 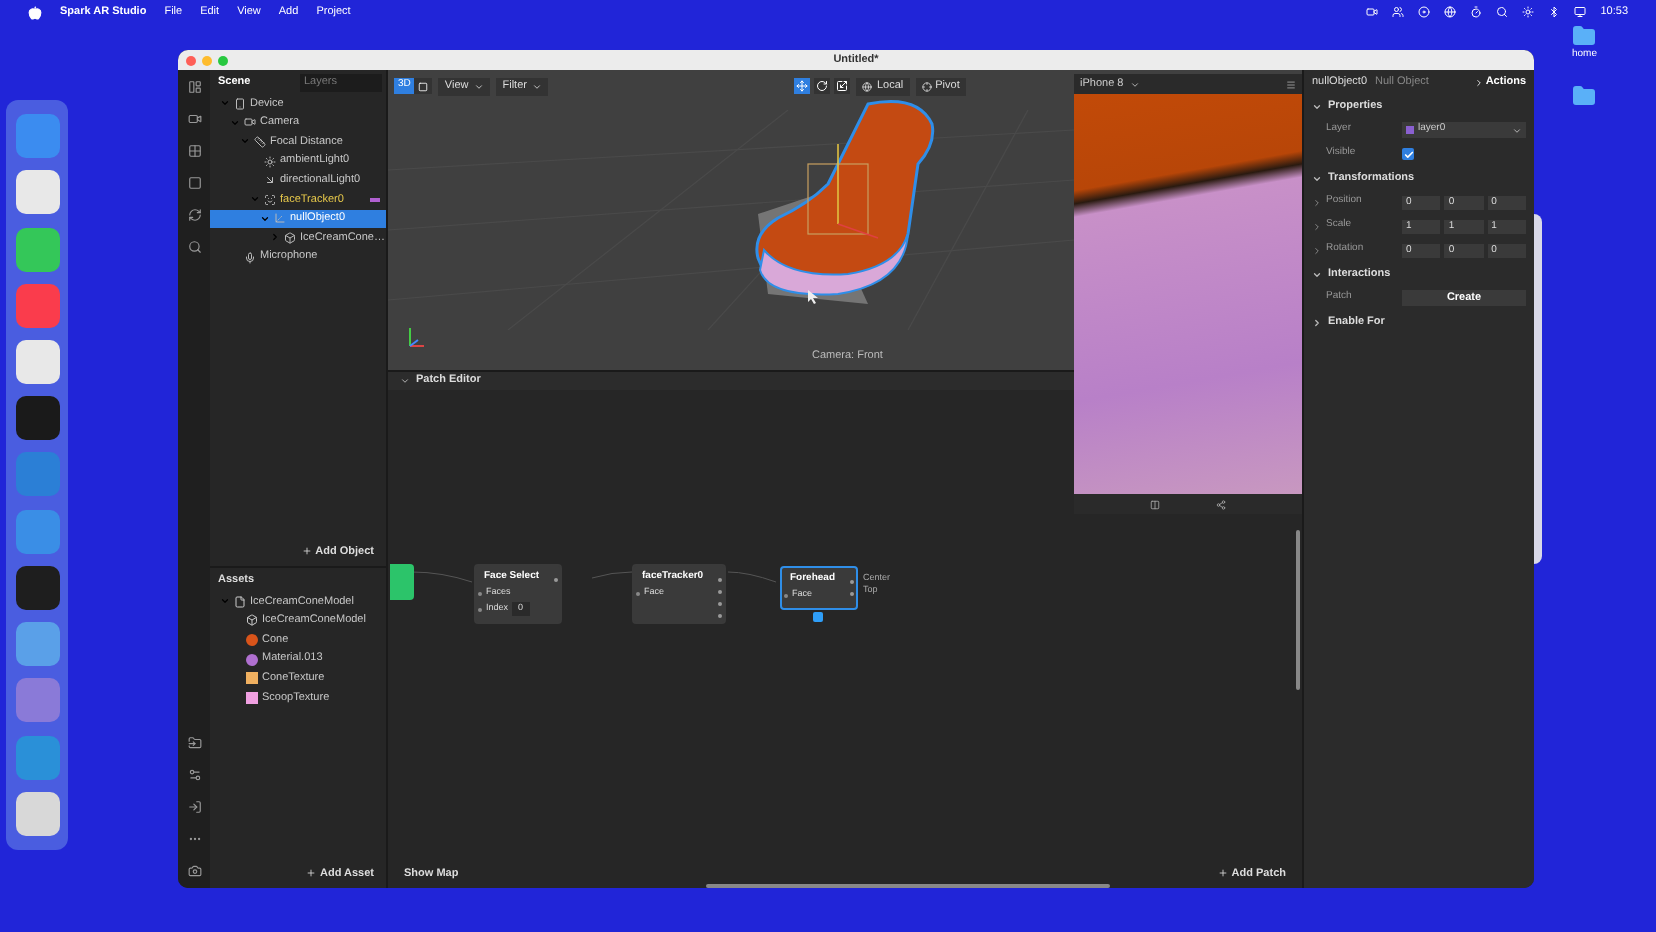 What do you see at coordinates (191, 60) in the screenshot?
I see `close-button` at bounding box center [191, 60].